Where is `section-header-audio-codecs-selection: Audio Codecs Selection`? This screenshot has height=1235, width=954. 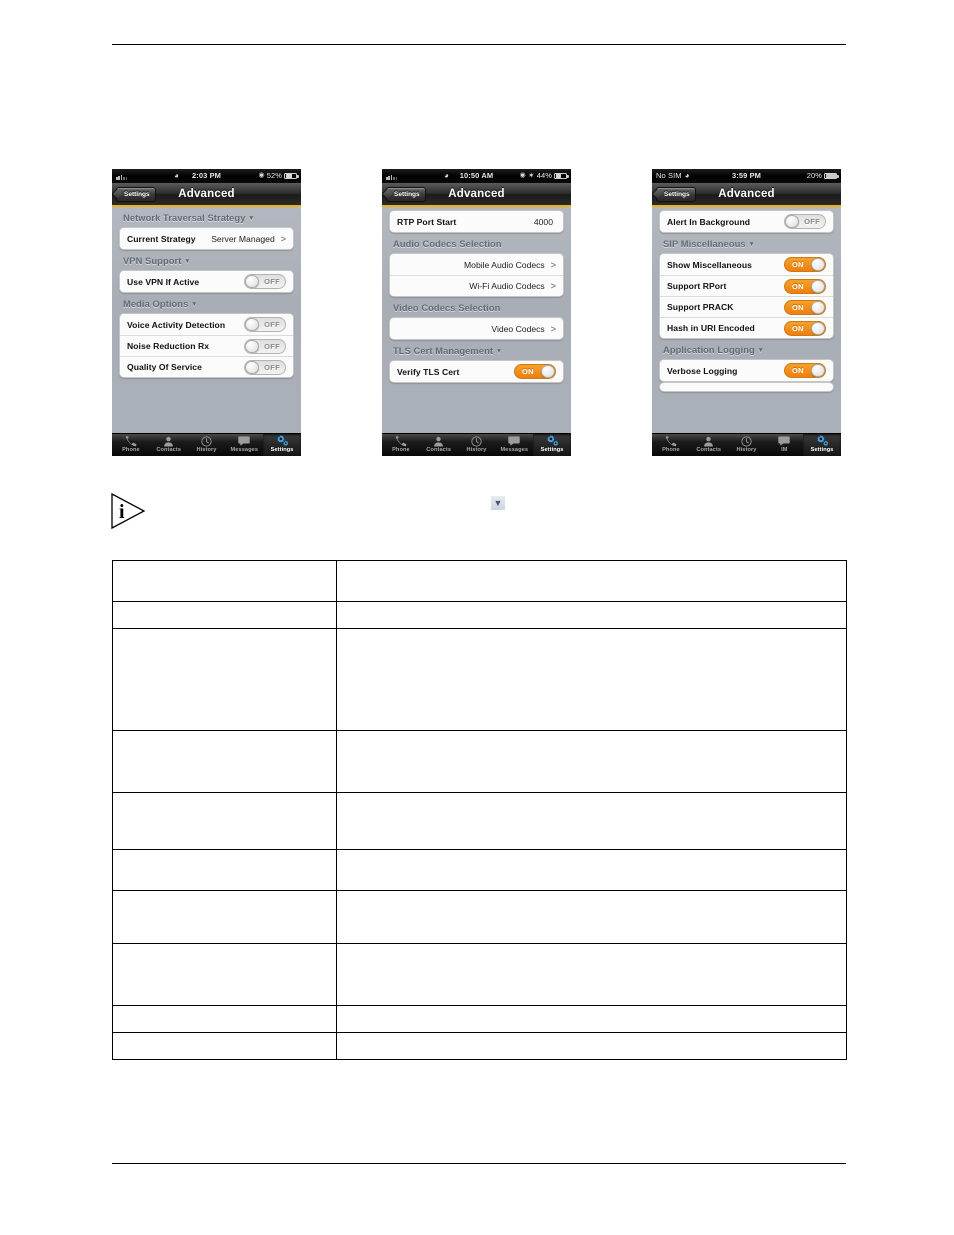
section-header-audio-codecs-selection: Audio Codecs Selection is located at coordinates (476, 243).